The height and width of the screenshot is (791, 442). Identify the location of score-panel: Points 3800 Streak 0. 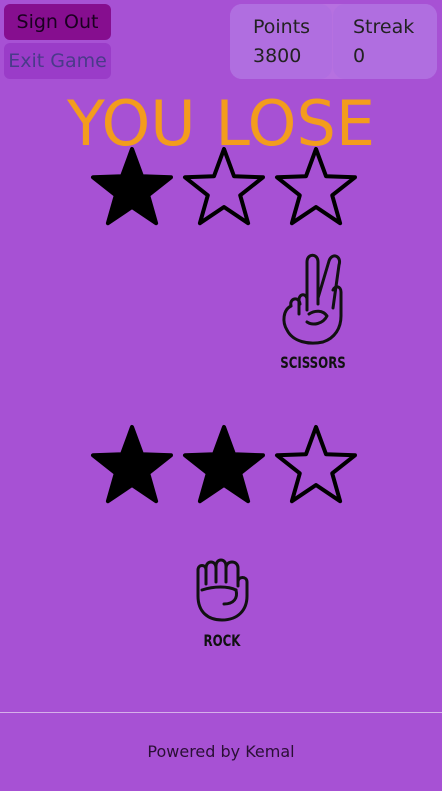
(333, 41).